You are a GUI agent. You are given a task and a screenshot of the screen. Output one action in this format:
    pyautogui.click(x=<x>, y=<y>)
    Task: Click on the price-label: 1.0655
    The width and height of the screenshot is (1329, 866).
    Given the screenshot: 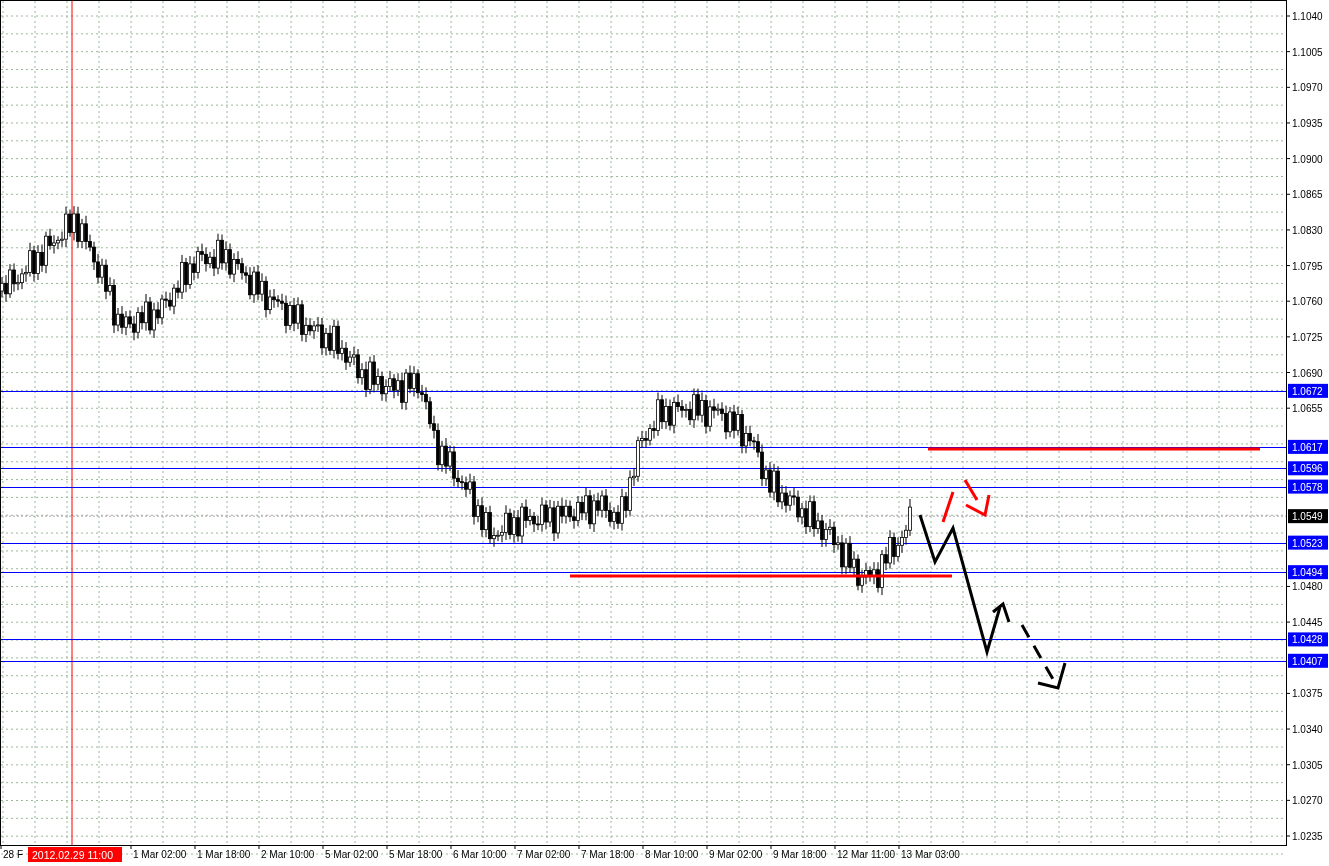 What is the action you would take?
    pyautogui.click(x=1307, y=409)
    